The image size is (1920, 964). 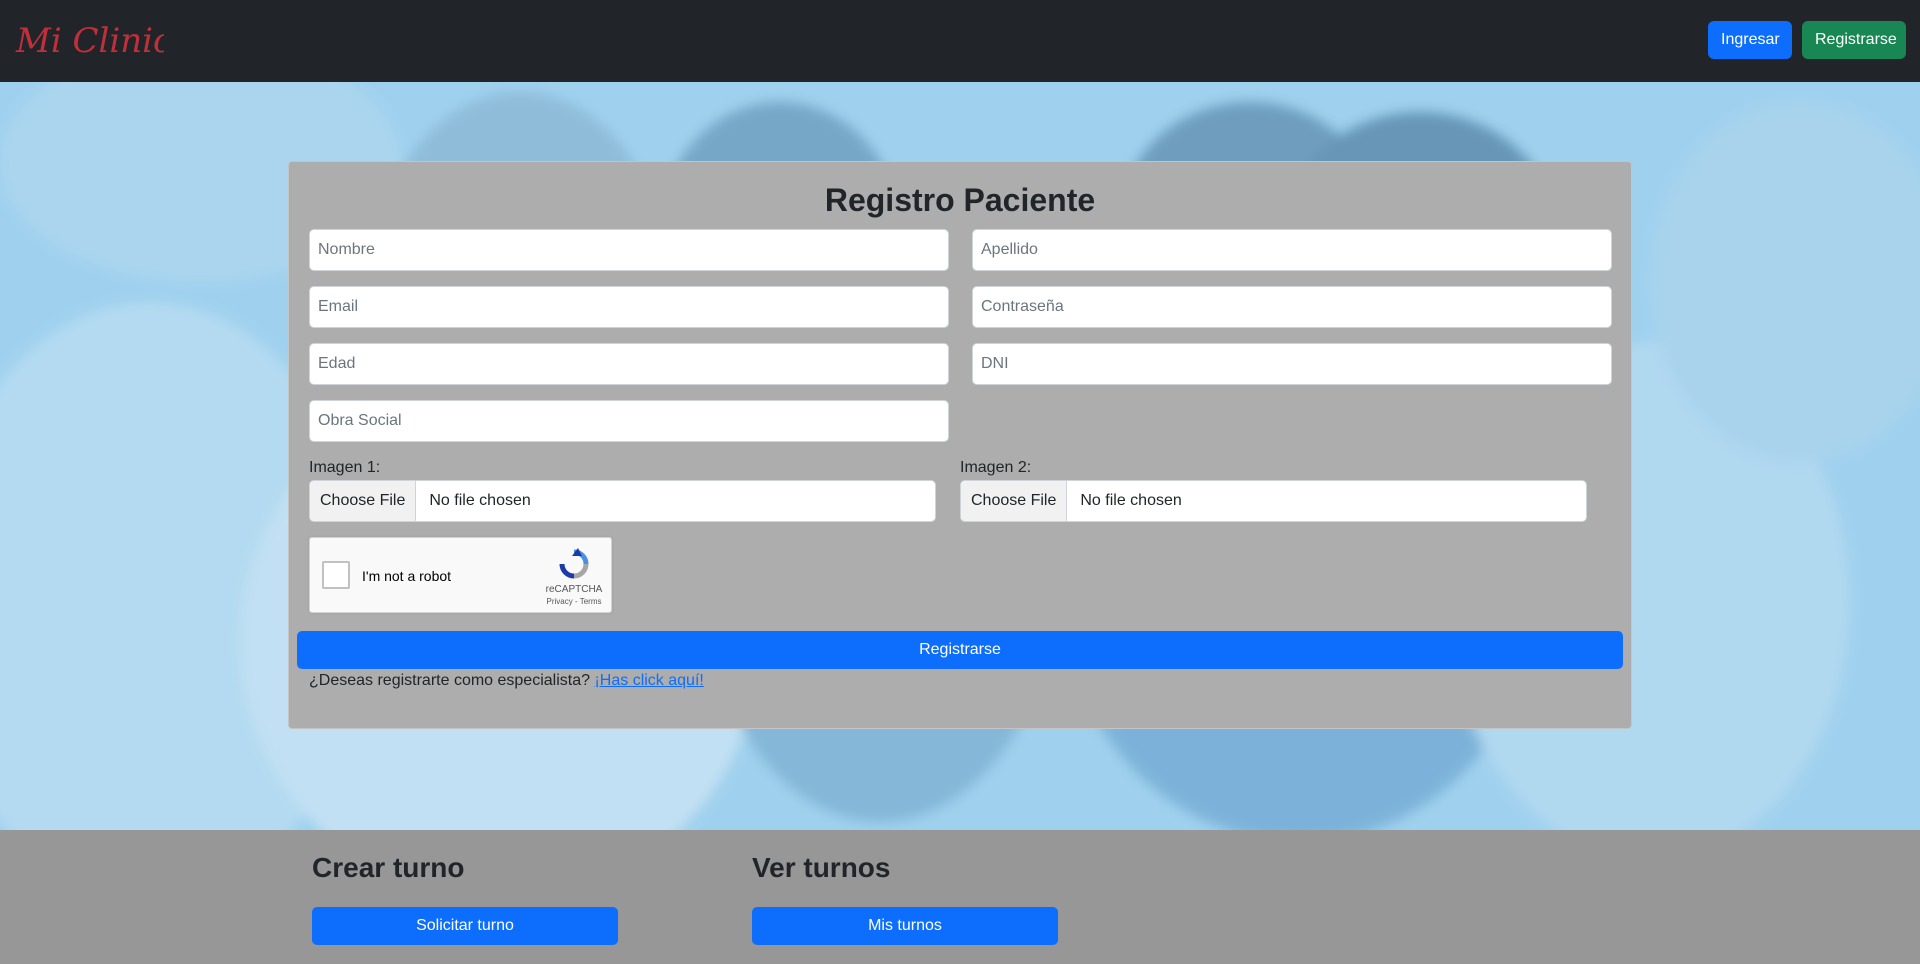 I want to click on captcha-label: I'm not a robot, so click(x=407, y=576).